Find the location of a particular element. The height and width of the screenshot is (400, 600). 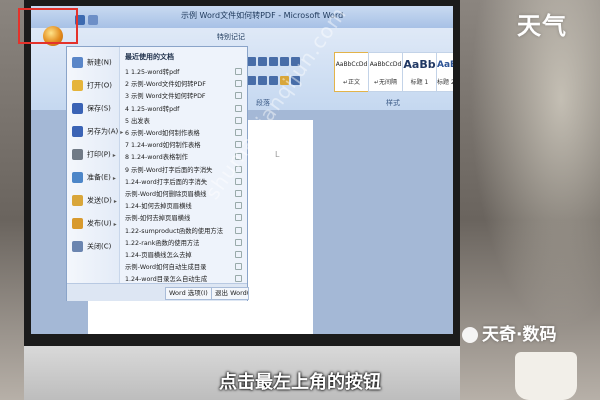

recent-document-name: 7 1.24-word如何制作表格 is located at coordinates (163, 146).